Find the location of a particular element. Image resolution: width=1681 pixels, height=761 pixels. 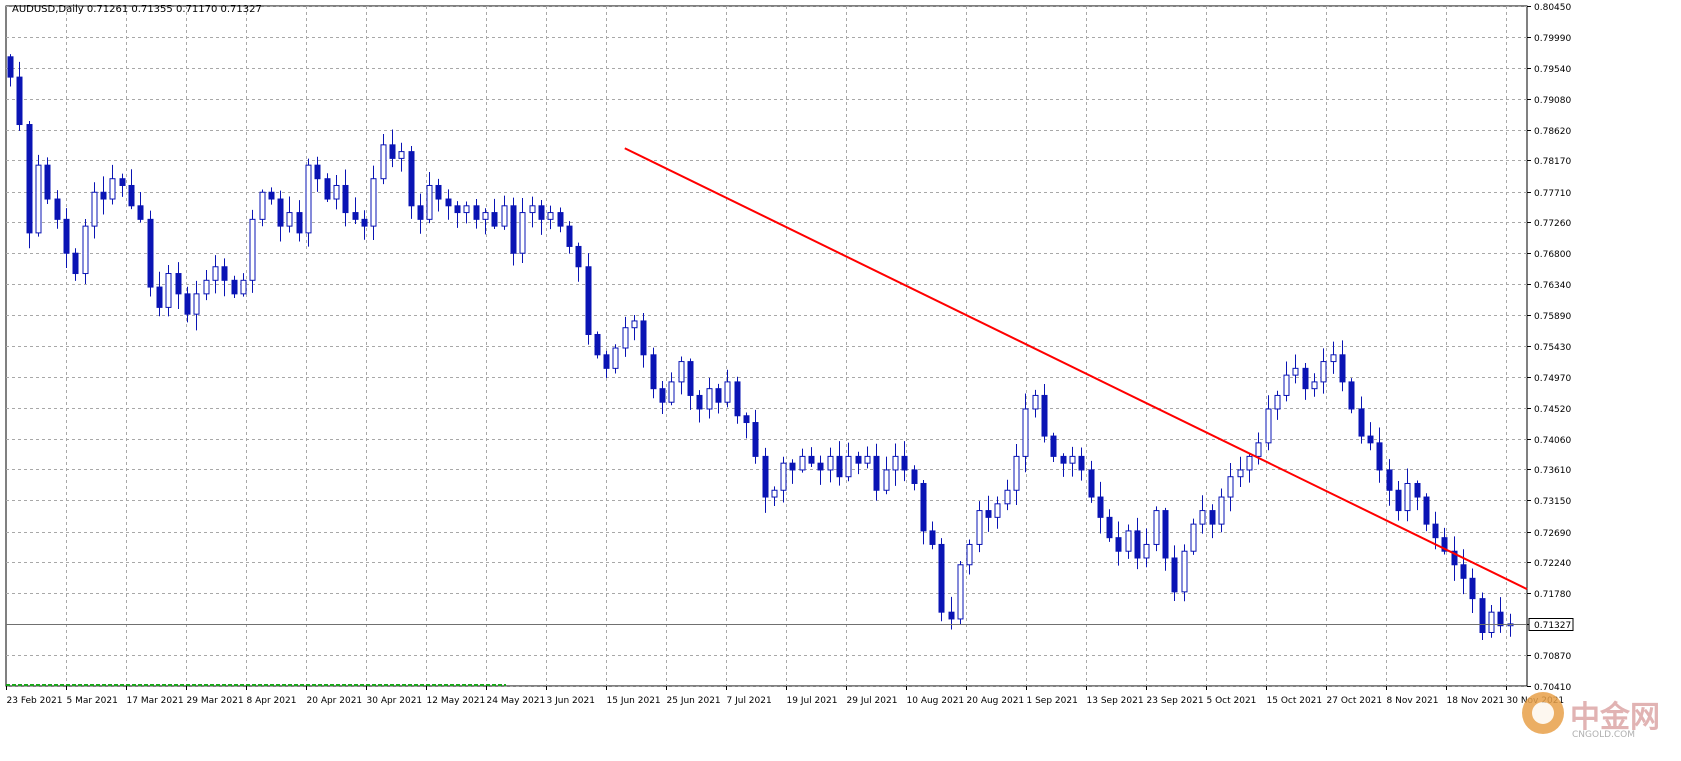

x-tick-label: 18 Nov 2021 is located at coordinates (1476, 701).